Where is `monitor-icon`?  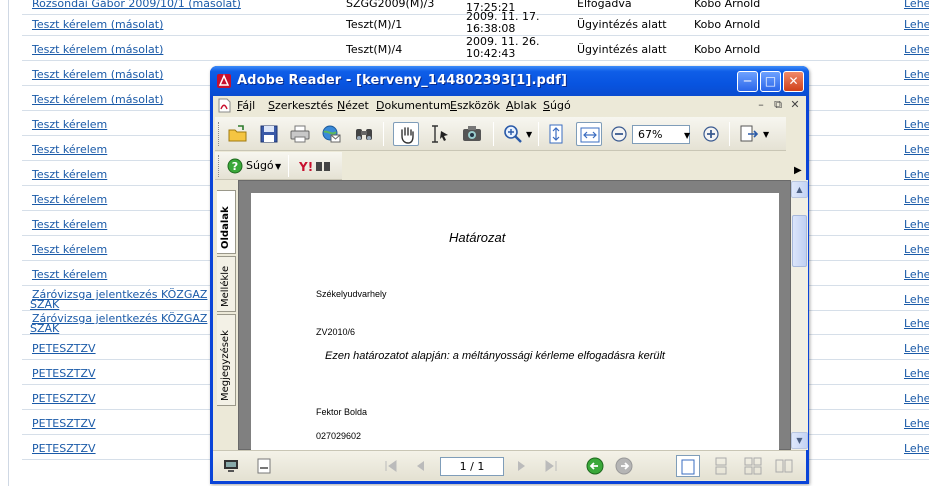
monitor-icon is located at coordinates (231, 466).